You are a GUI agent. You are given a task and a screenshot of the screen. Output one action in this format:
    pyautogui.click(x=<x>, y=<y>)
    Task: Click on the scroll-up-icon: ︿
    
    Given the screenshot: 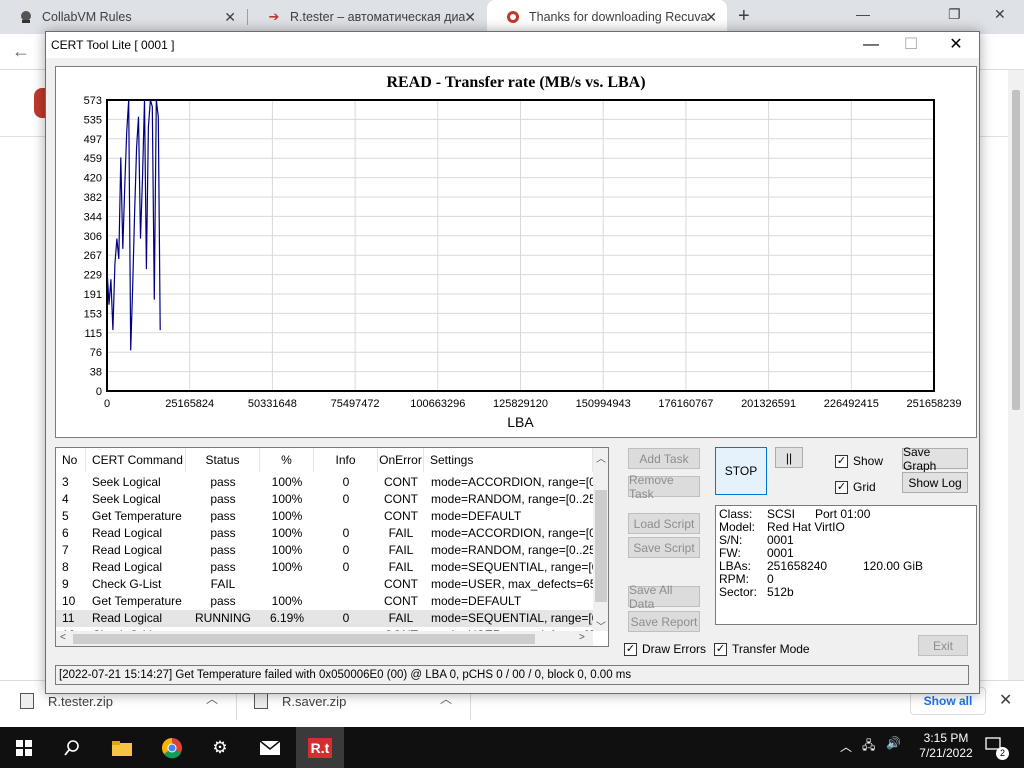 What is the action you would take?
    pyautogui.click(x=601, y=457)
    